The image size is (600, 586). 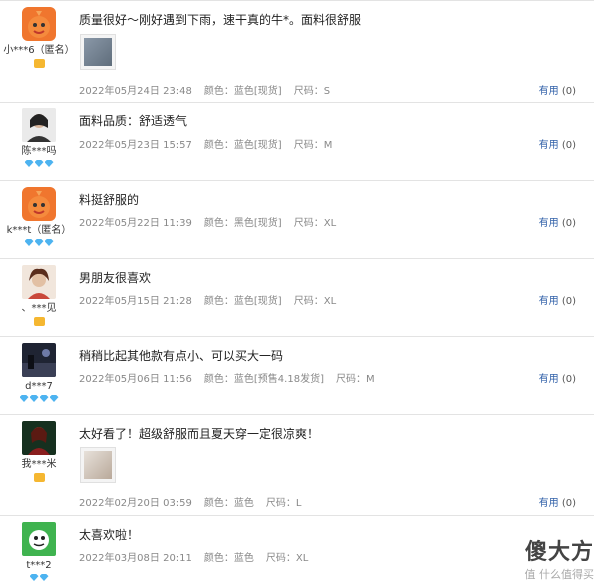 I want to click on review-item: t***2 太喜欢啦！ 2022年03月08日 20:11 颜色：蓝色 尺码：XL, so click(x=297, y=551).